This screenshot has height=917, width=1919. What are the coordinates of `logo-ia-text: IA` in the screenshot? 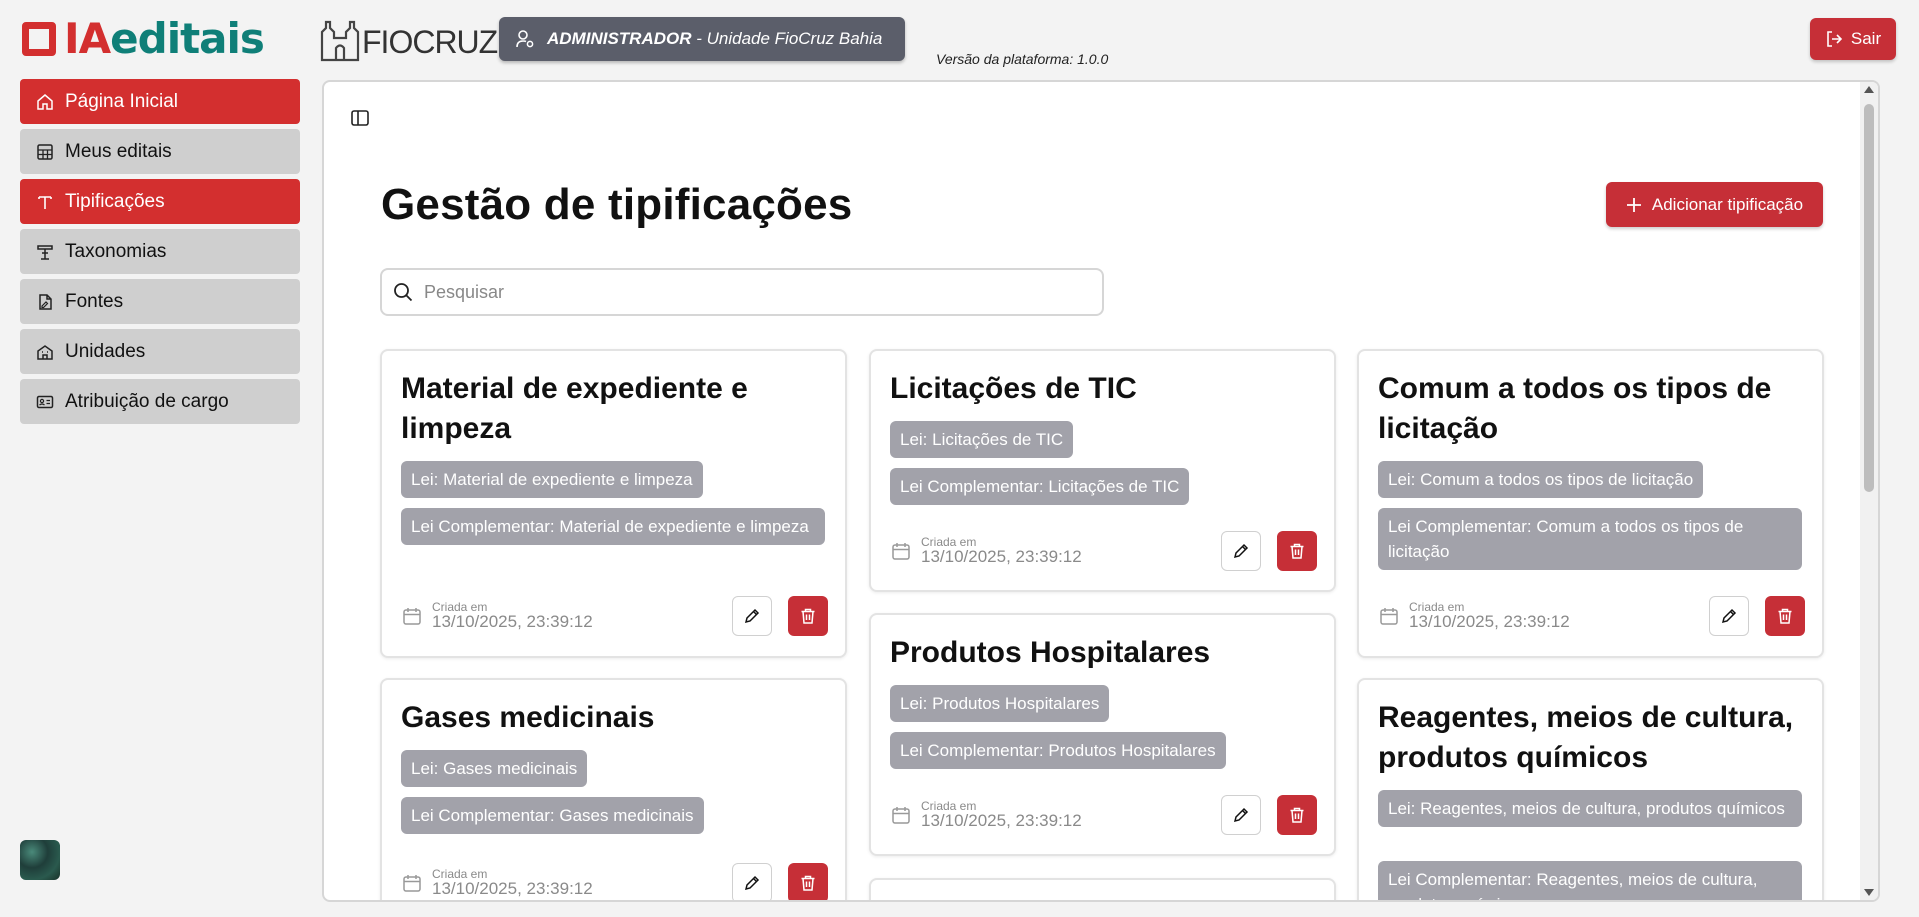 It's located at (87, 38).